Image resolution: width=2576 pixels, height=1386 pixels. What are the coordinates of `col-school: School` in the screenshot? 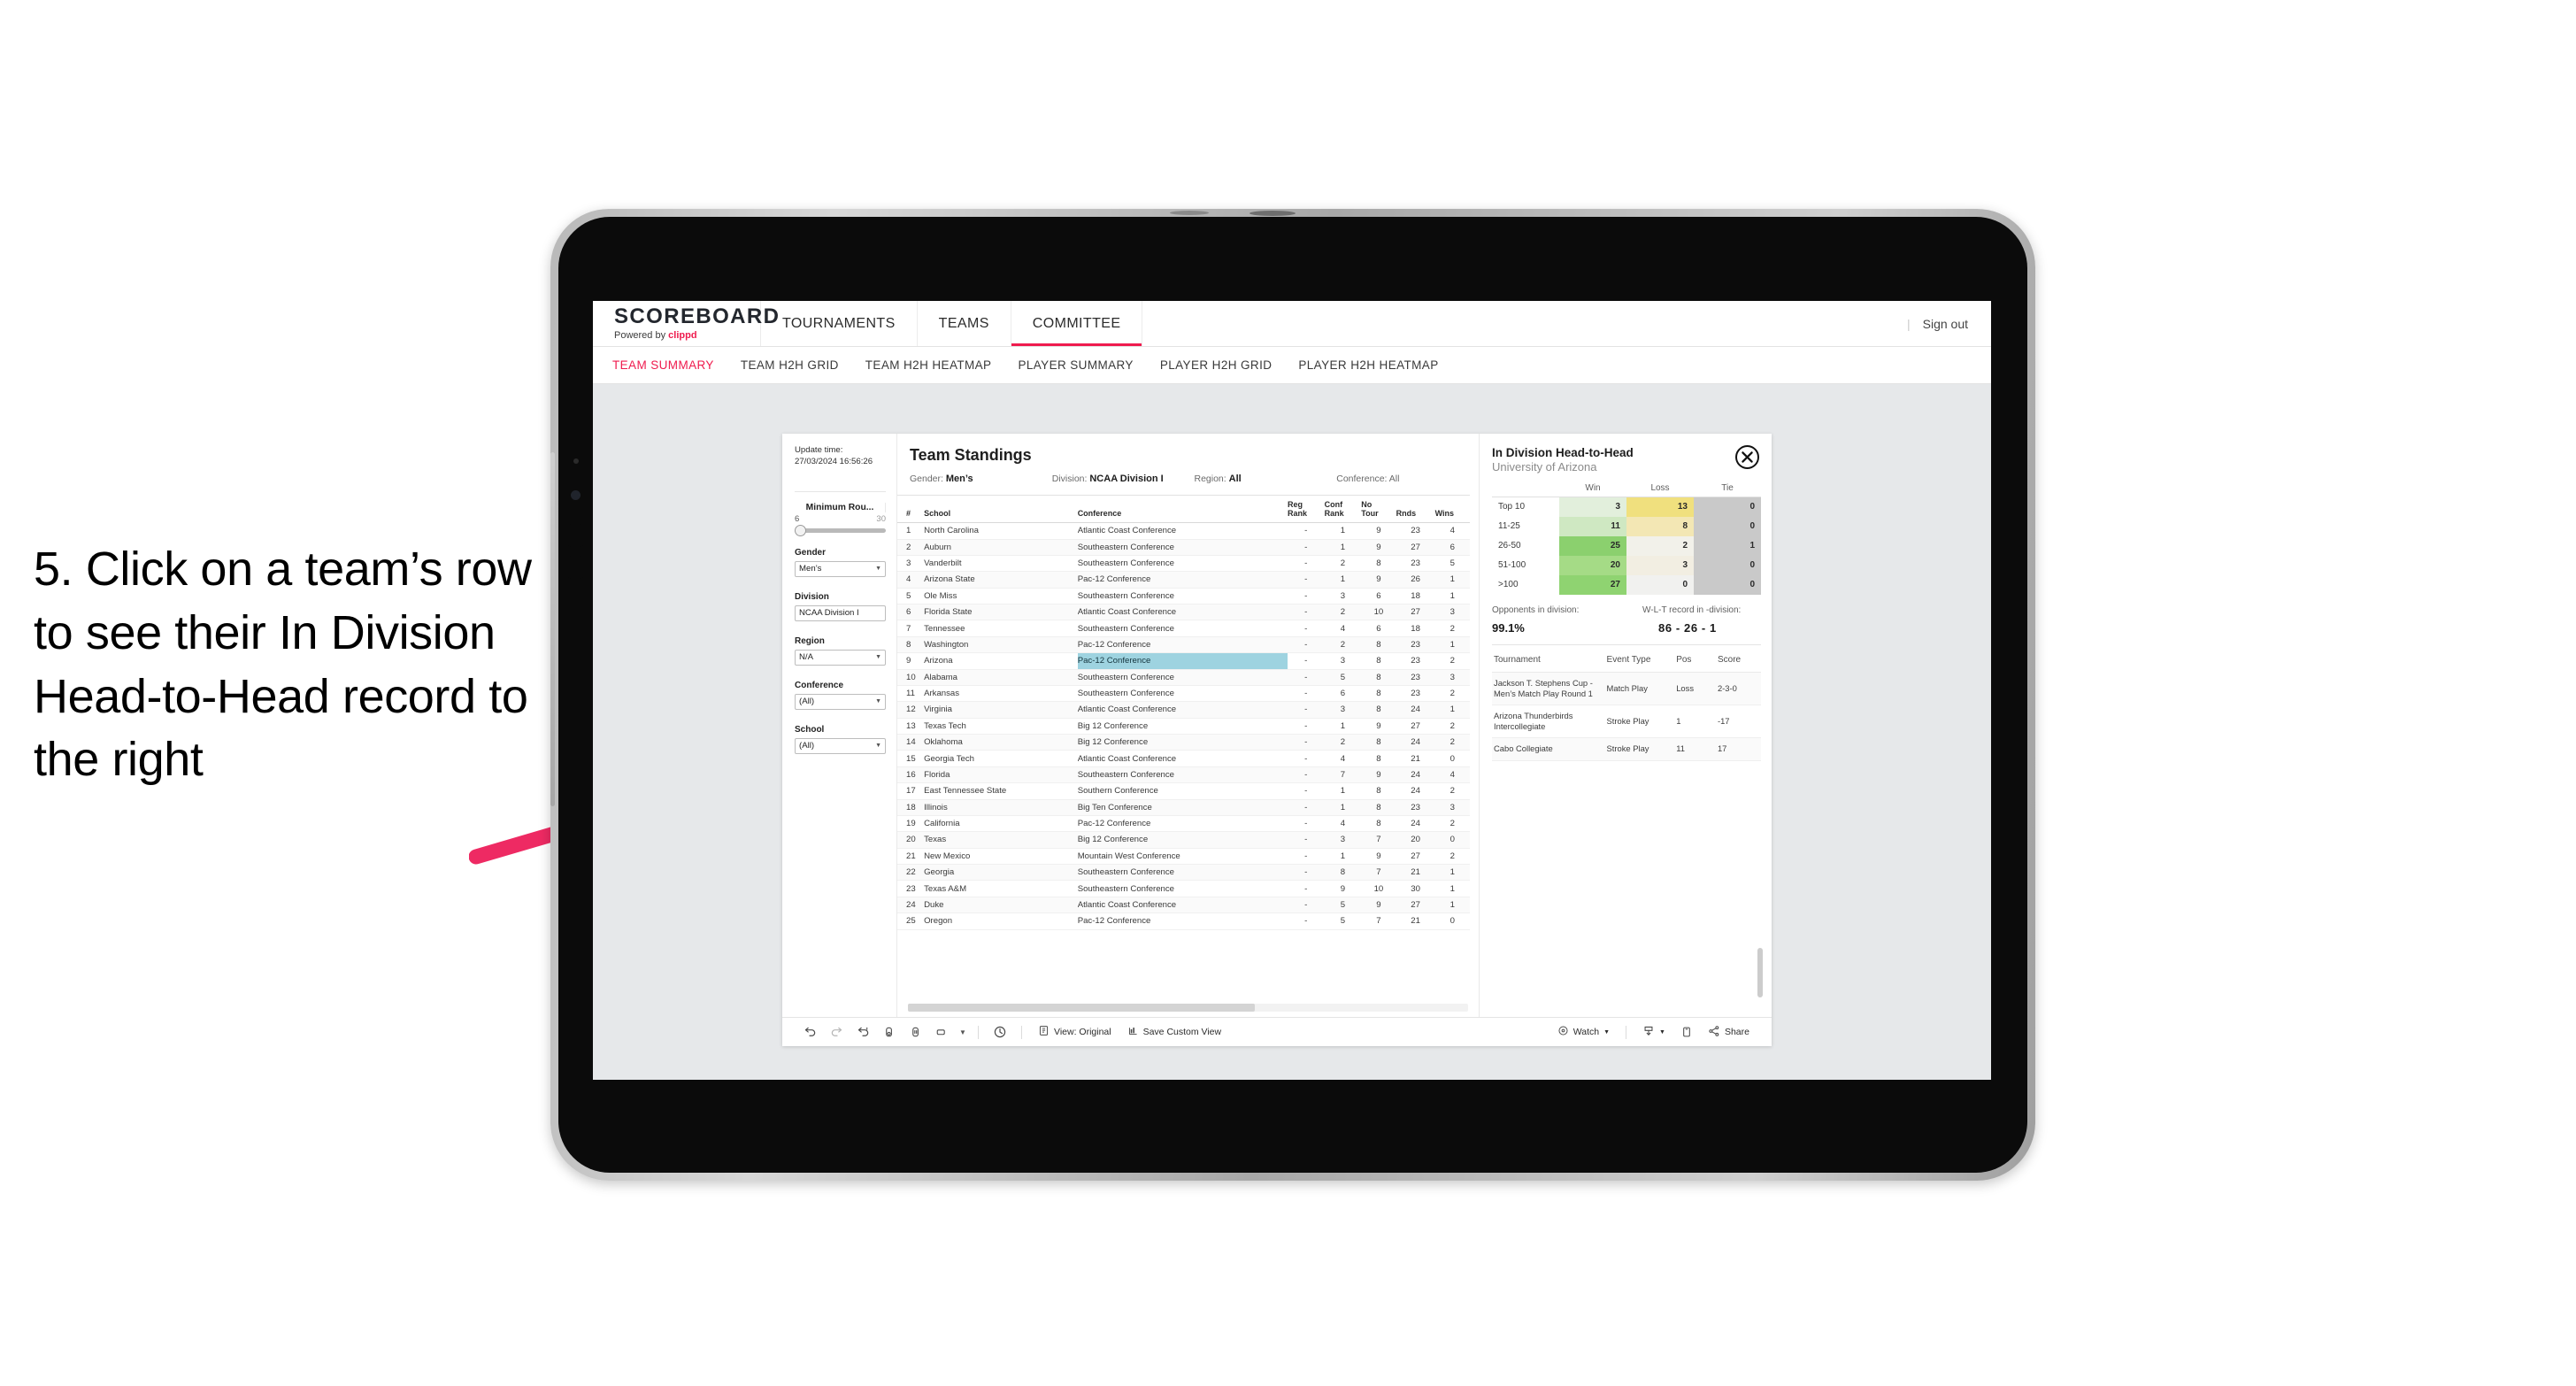 It's located at (1001, 509).